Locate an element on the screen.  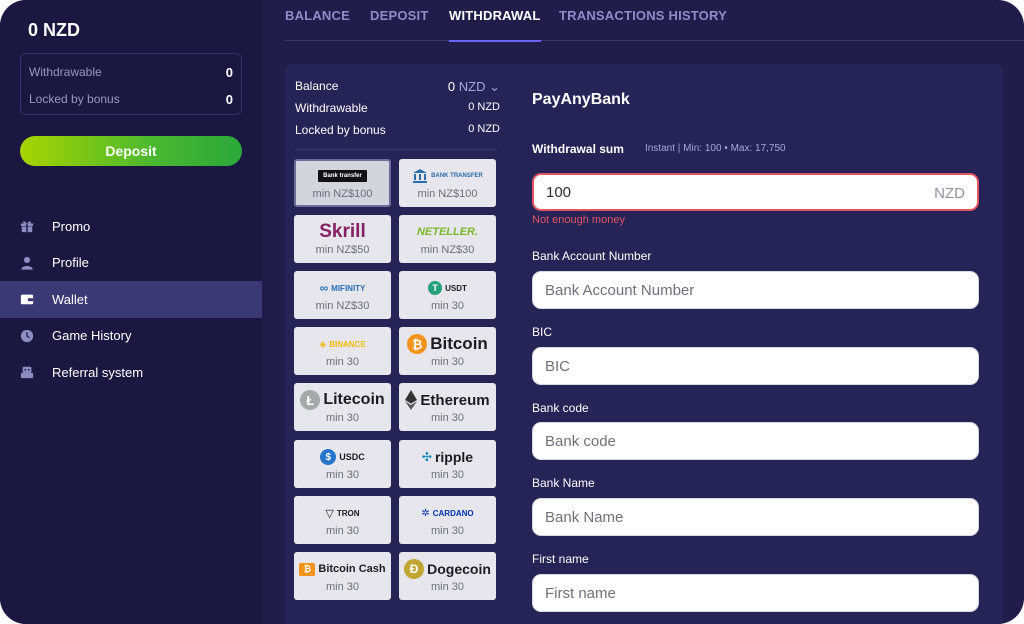
error-message: Not enough money is located at coordinates (578, 220).